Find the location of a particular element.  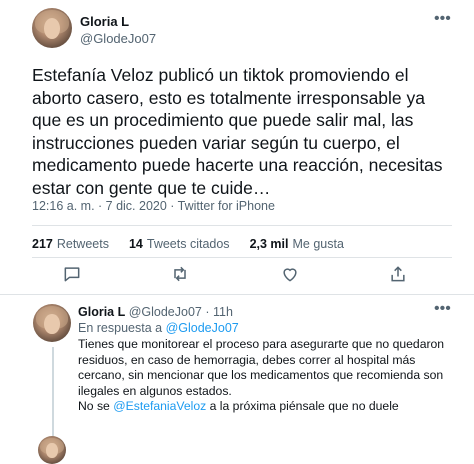

reply-header: Gloria L @GlodeJo07 · 11h is located at coordinates (155, 312).